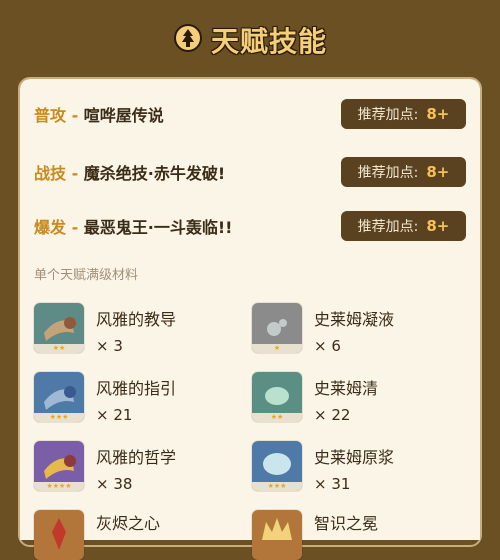 The image size is (500, 560). Describe the element at coordinates (277, 328) in the screenshot. I see `slime-condensate-icon: ★` at that location.